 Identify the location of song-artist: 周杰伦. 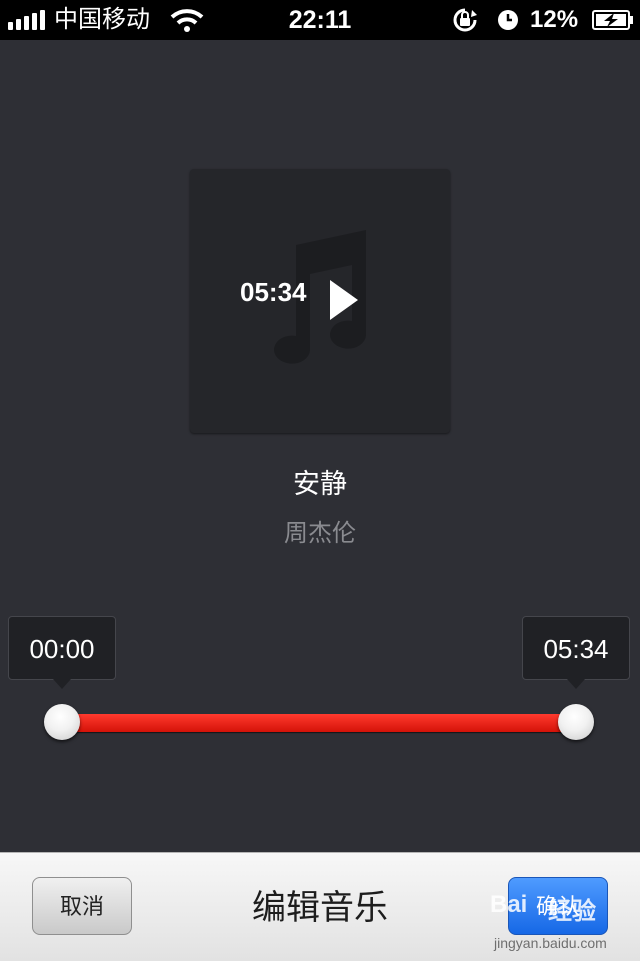
(320, 533).